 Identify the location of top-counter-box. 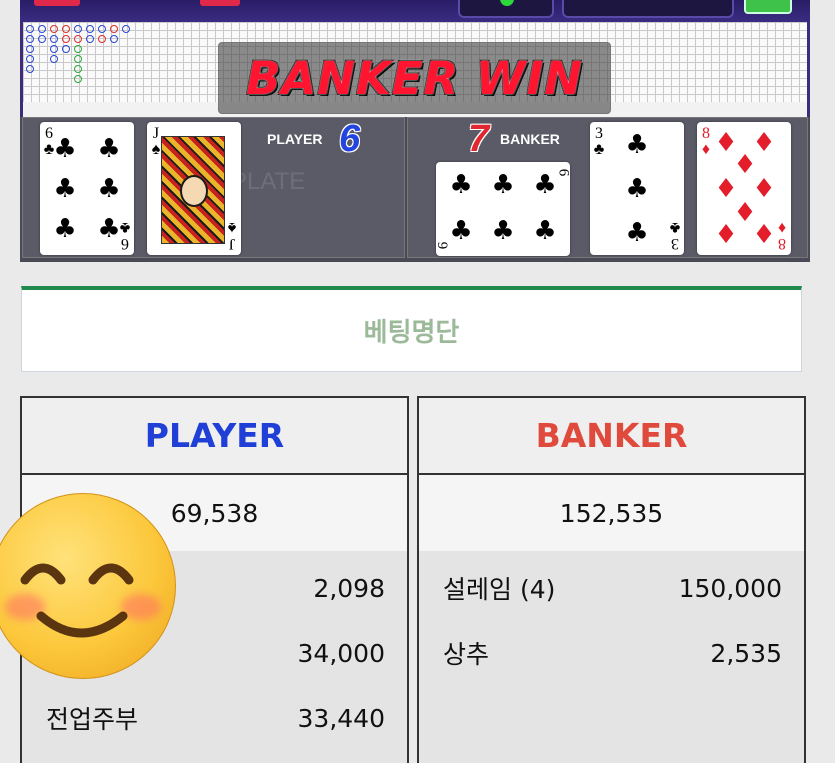
(506, 9).